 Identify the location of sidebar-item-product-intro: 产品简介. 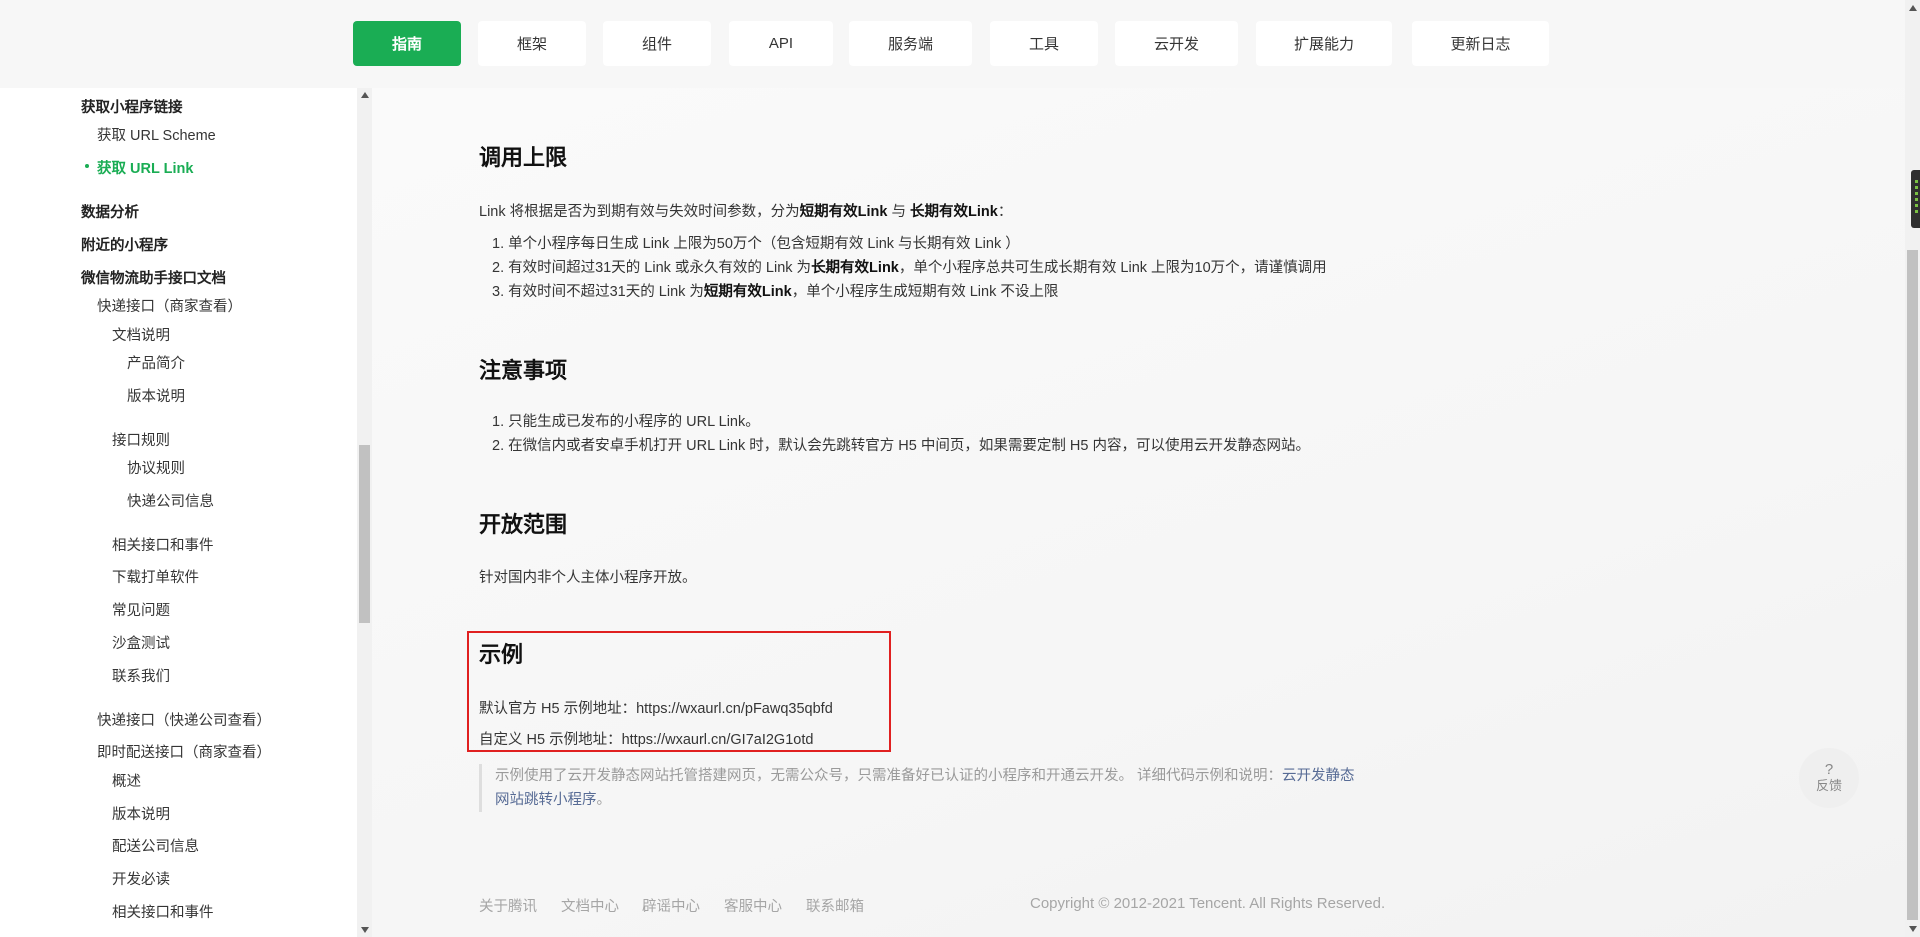
(156, 362).